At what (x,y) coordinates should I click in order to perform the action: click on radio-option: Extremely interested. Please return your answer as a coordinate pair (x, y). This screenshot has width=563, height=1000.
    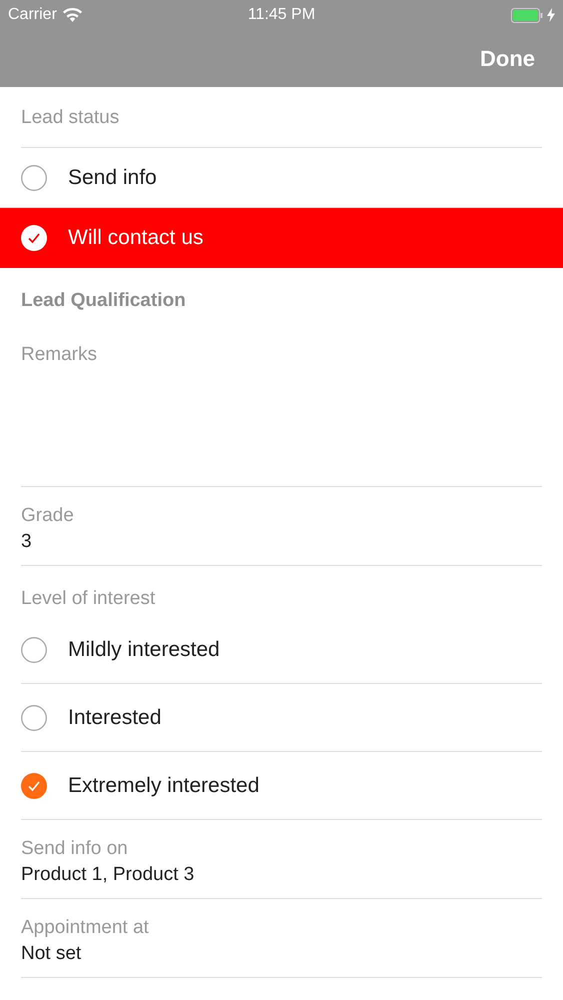
    Looking at the image, I should click on (281, 786).